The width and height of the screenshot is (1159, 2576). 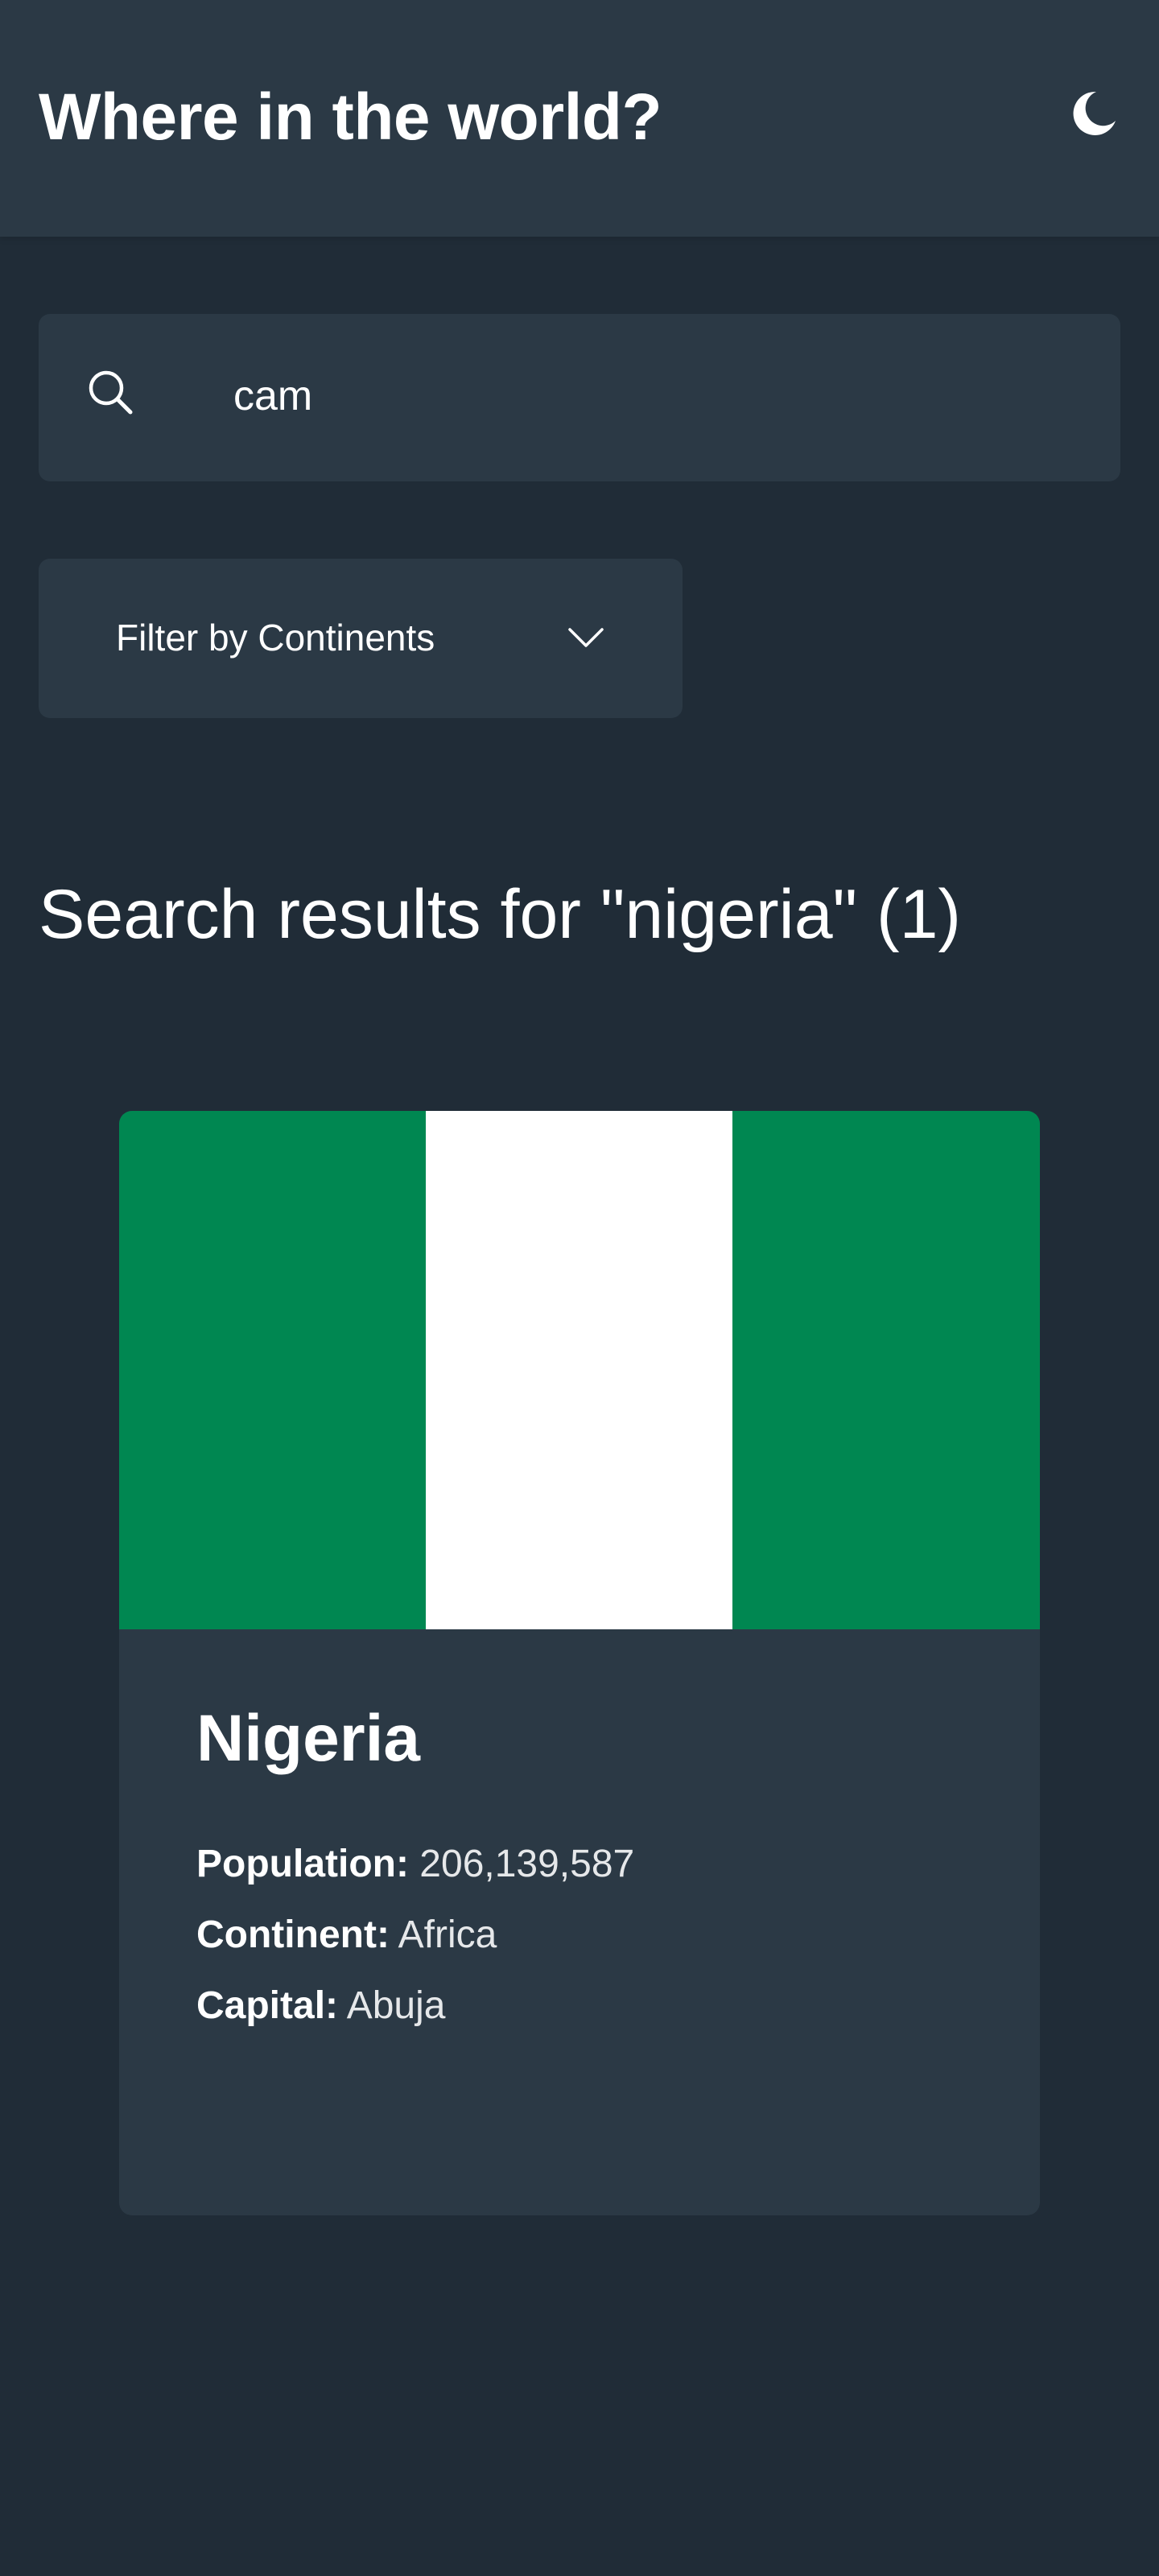 What do you see at coordinates (527, 1864) in the screenshot?
I see `population-value: 206,139,587` at bounding box center [527, 1864].